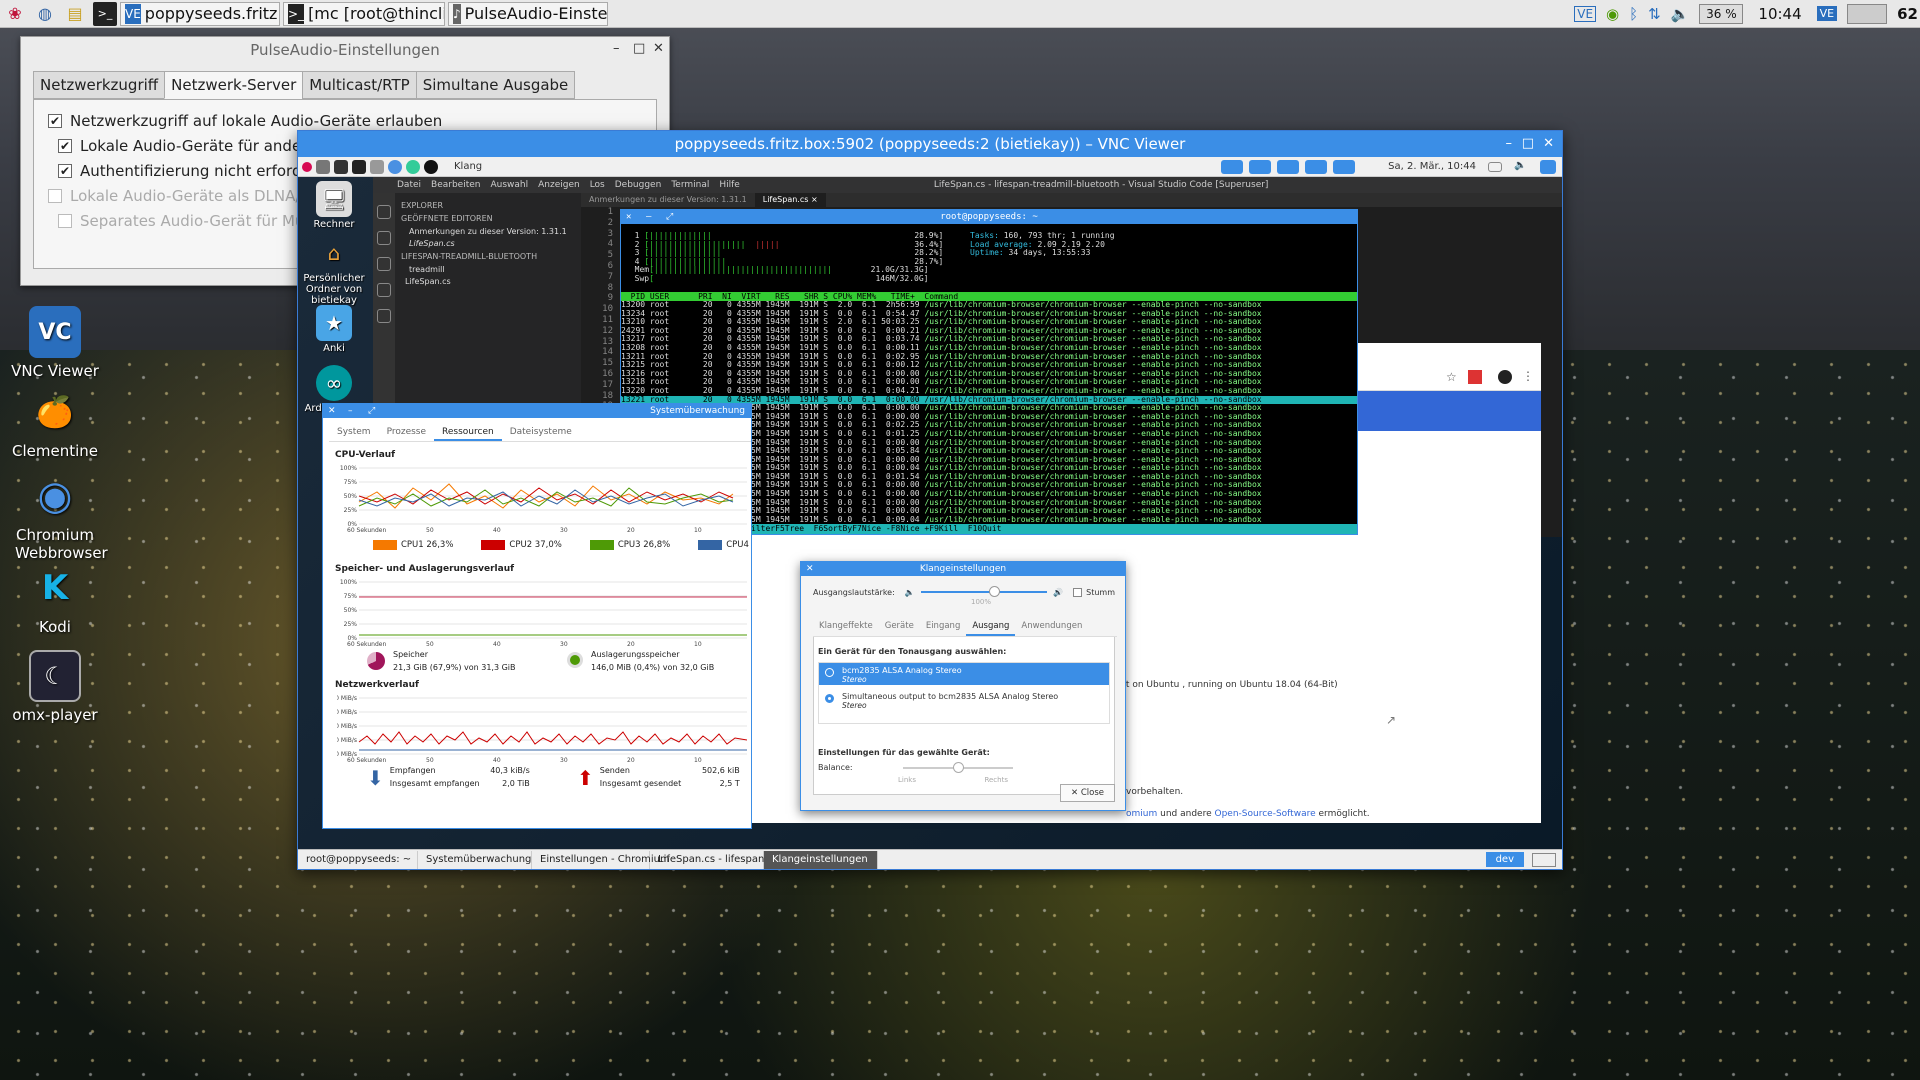 The width and height of the screenshot is (1920, 1080). What do you see at coordinates (1078, 592) in the screenshot?
I see `mute-checkbox` at bounding box center [1078, 592].